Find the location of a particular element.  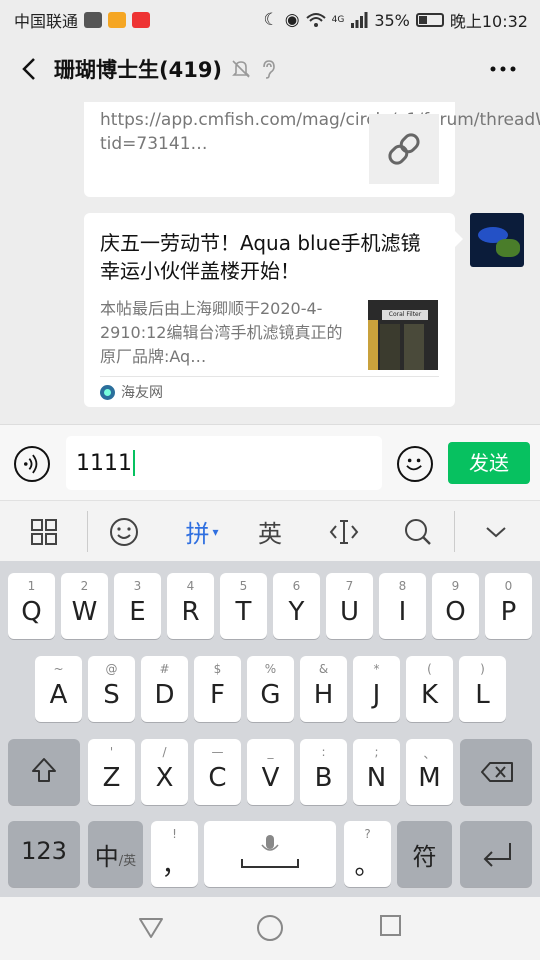

nav-back-icon is located at coordinates (151, 928).